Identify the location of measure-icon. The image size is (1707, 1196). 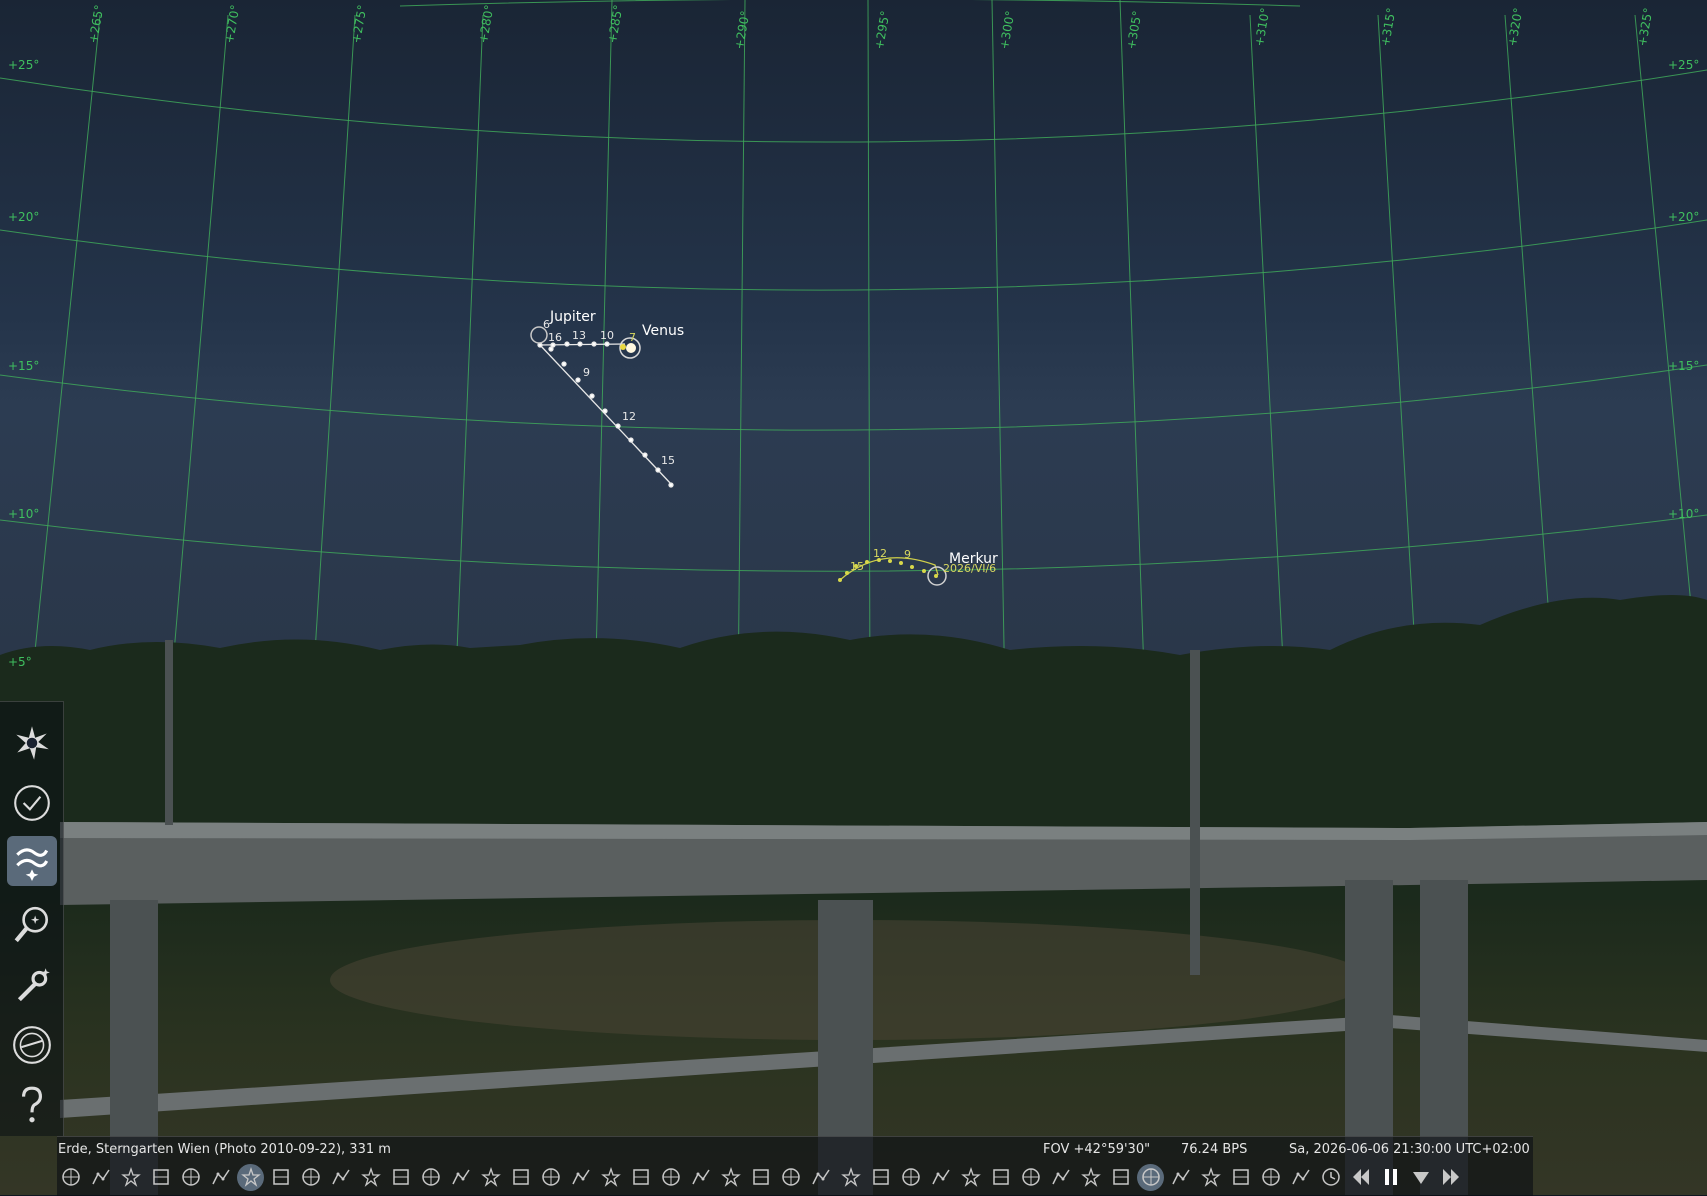
(1180, 1177).